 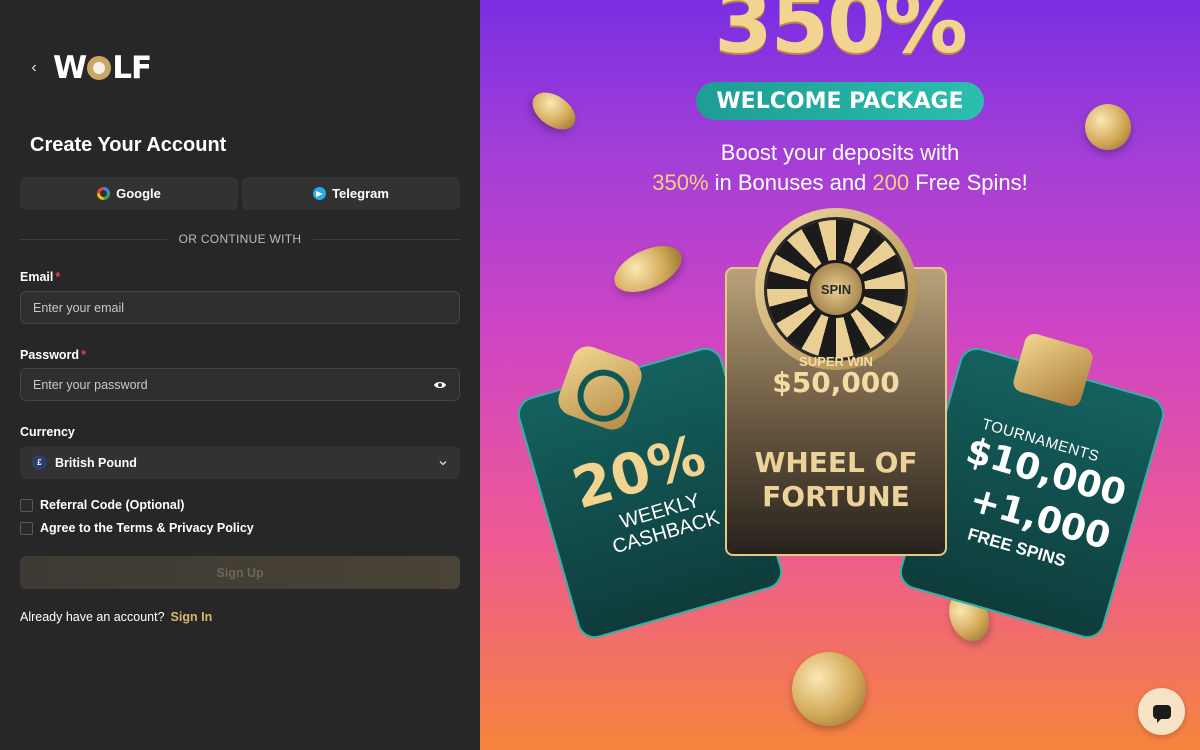 I want to click on referral-checkbox-row: Referral Code (Optional), so click(x=102, y=505).